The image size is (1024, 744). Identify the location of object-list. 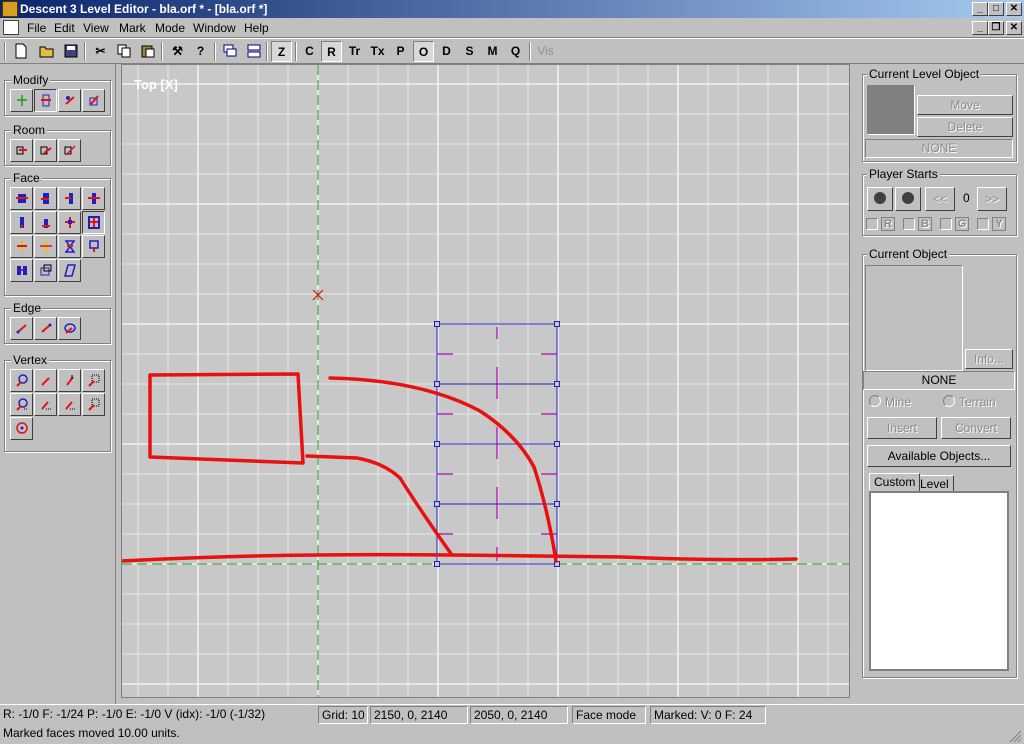
(939, 581).